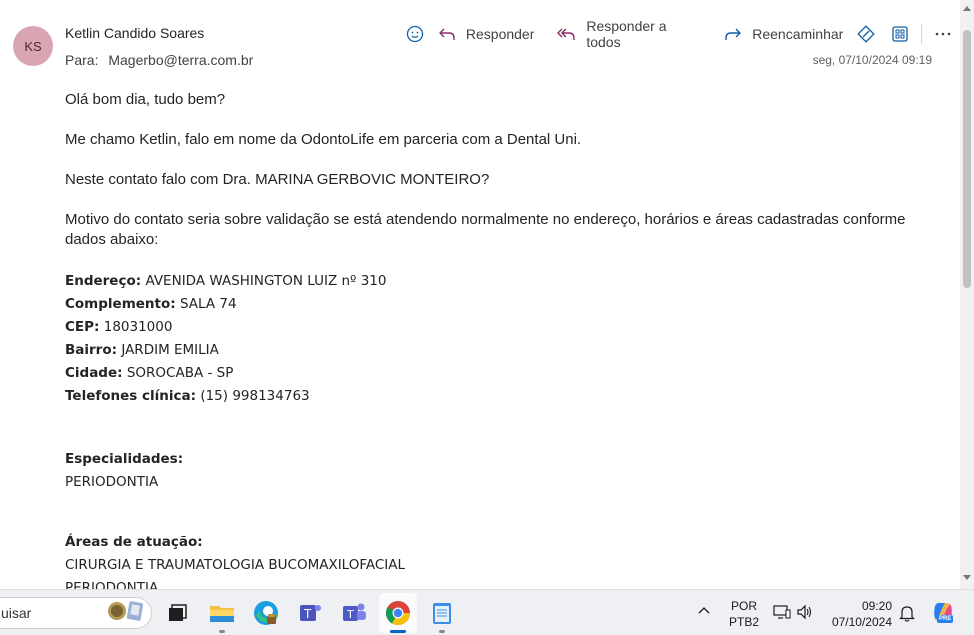 This screenshot has height=635, width=974. What do you see at coordinates (744, 614) in the screenshot?
I see `input-language-indicator: POR PTB2` at bounding box center [744, 614].